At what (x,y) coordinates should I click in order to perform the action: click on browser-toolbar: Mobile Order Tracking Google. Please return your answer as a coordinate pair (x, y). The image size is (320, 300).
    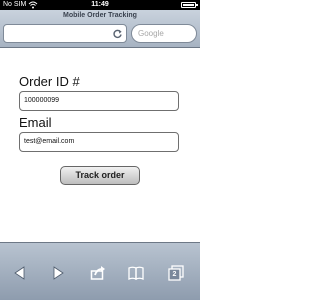
    Looking at the image, I should click on (100, 29).